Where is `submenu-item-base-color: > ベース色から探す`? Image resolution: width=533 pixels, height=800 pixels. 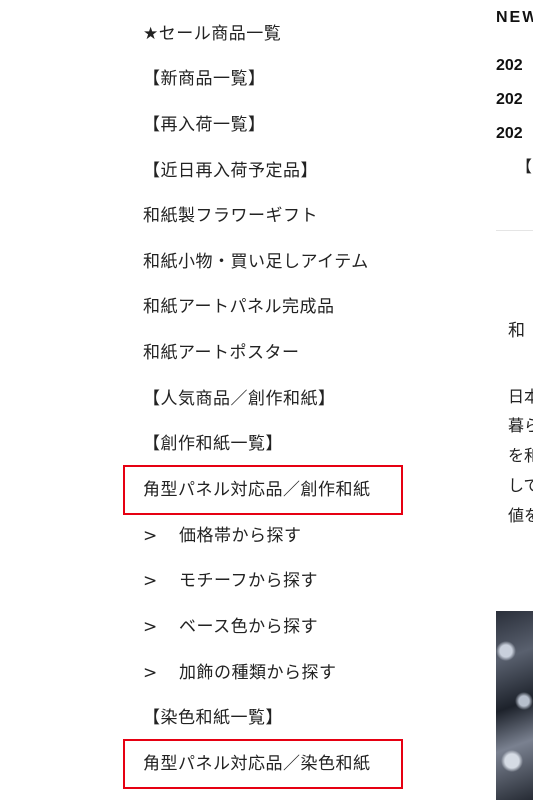
submenu-item-base-color: > ベース色から探す is located at coordinates (230, 627).